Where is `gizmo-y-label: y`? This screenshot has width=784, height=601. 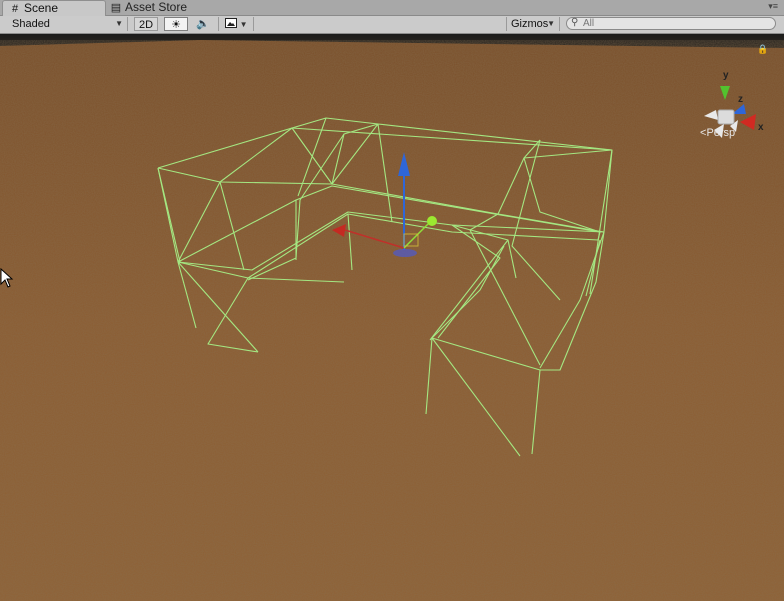
gizmo-y-label: y is located at coordinates (726, 75).